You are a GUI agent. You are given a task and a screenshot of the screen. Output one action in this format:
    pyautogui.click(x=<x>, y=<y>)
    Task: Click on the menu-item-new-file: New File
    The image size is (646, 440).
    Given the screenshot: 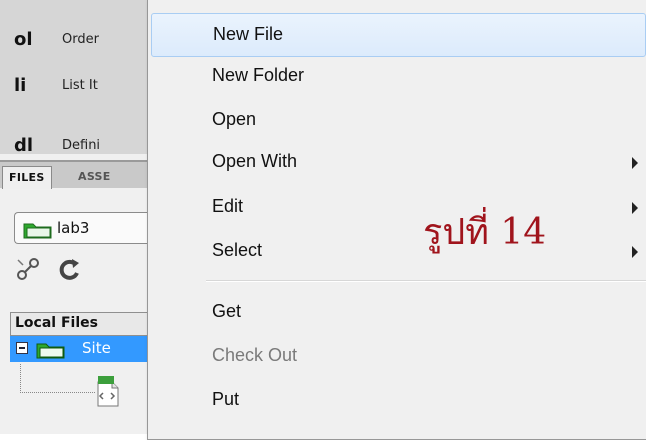 What is the action you would take?
    pyautogui.click(x=398, y=35)
    